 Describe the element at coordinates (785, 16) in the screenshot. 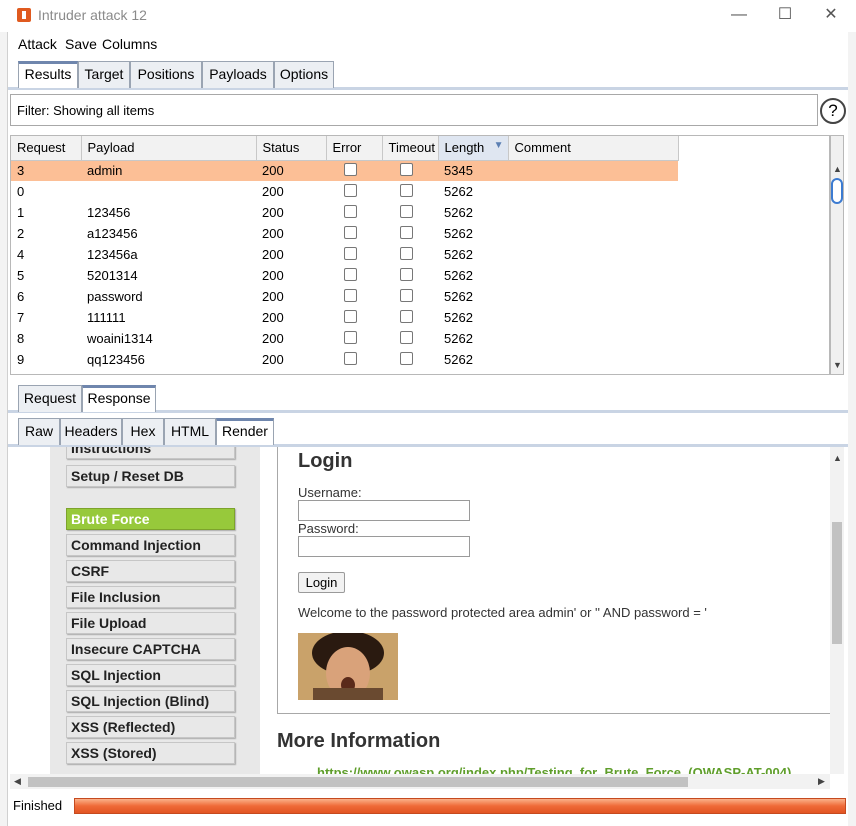

I see `maximize-button: ☐` at that location.